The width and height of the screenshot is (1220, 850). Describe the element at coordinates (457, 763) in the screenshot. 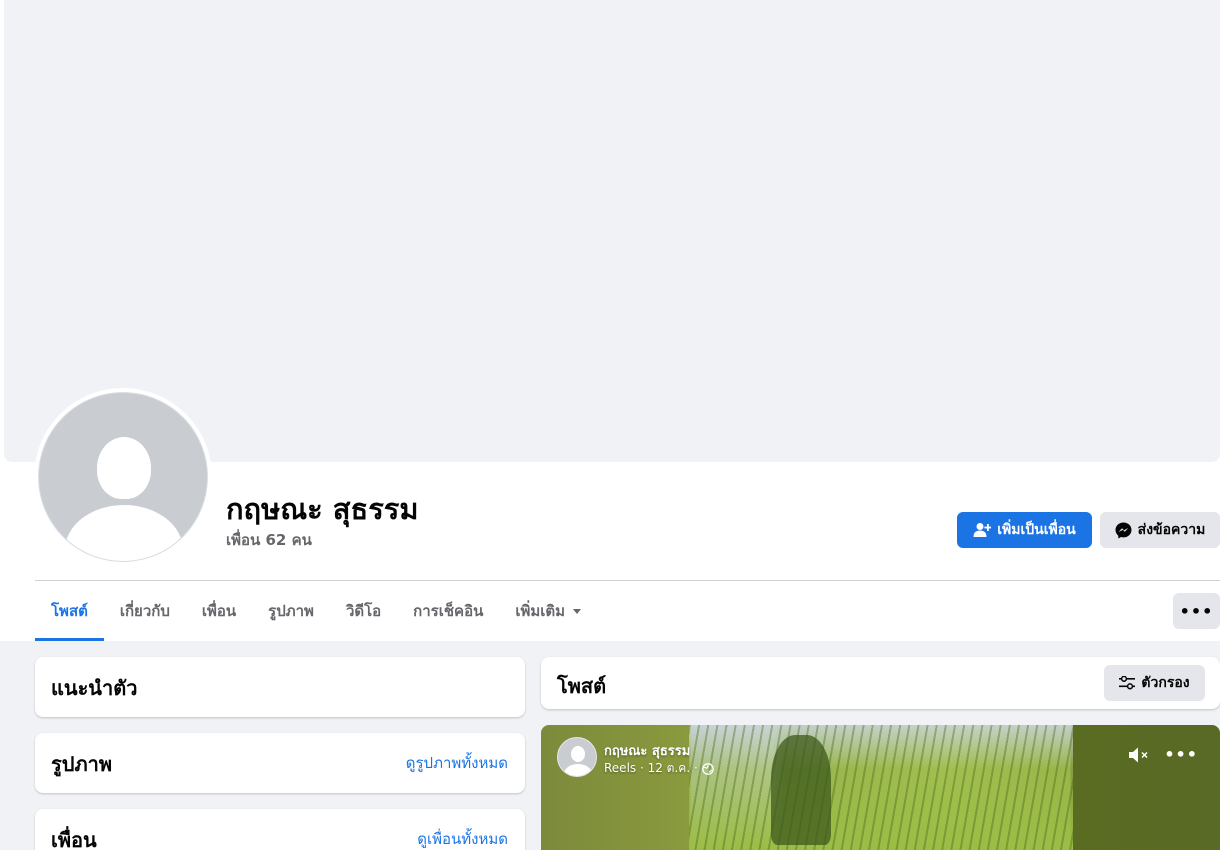

I see `see-all-photos-link: ดูรูปภาพทั้งหมด` at that location.